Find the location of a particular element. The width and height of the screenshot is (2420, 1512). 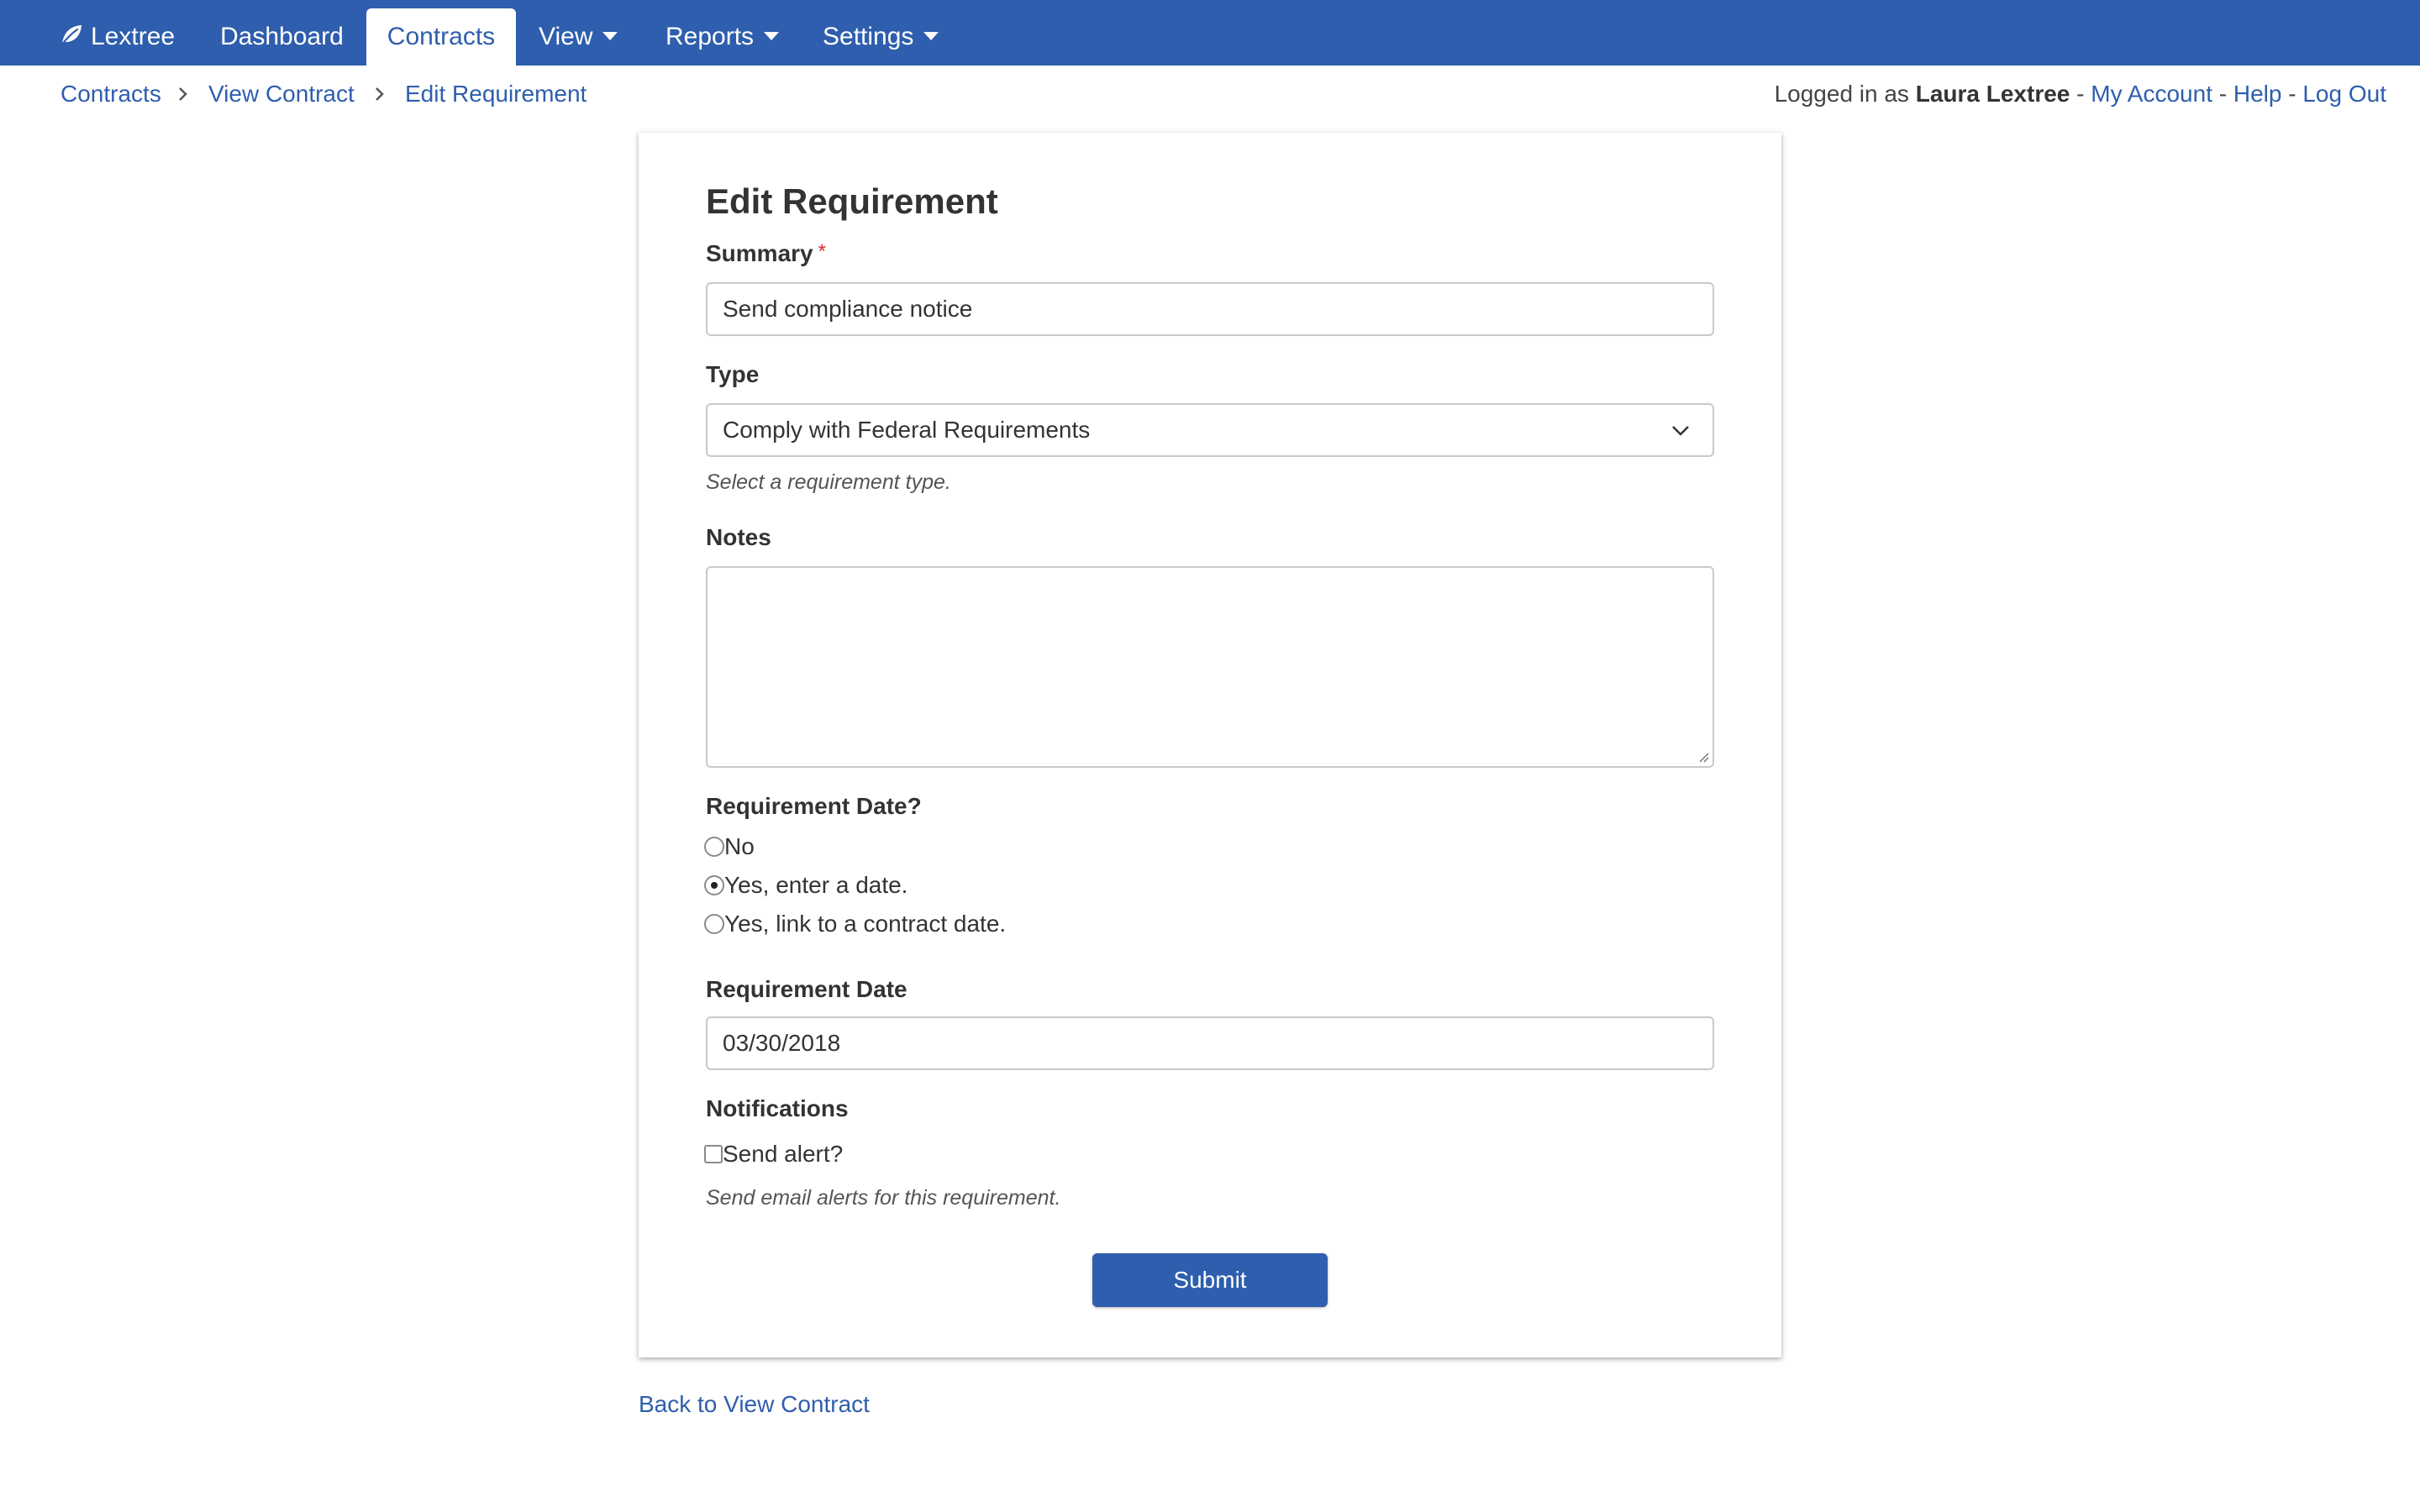

nav-settings-dropdown: Settings is located at coordinates (880, 37).